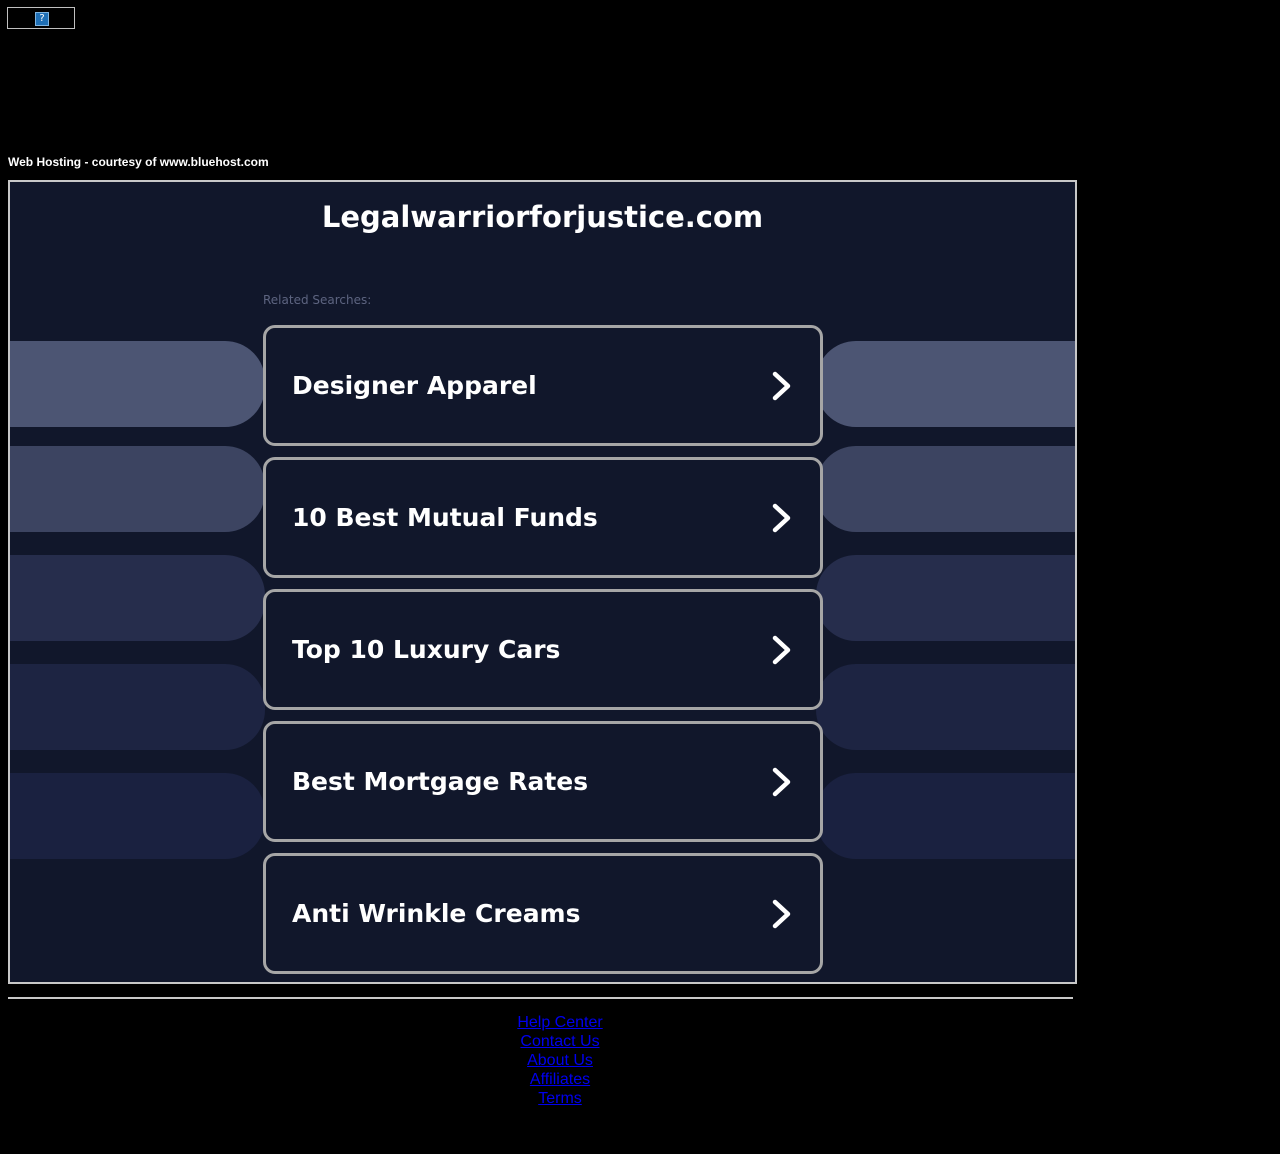 The image size is (1280, 1154). I want to click on search-link-best-mortgage-rates: Best Mortgage Rates, so click(543, 781).